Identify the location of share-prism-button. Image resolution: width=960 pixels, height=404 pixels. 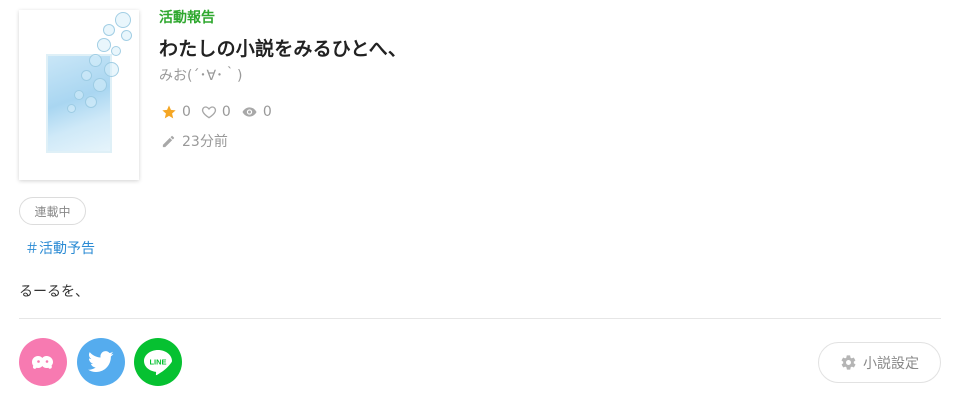
(43, 362).